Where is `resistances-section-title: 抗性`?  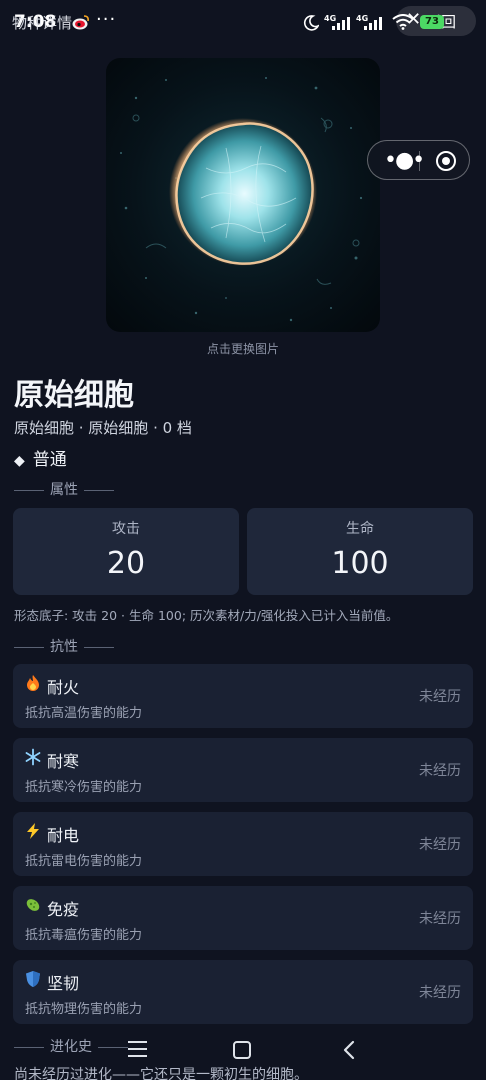
resistances-section-title: 抗性 is located at coordinates (64, 646).